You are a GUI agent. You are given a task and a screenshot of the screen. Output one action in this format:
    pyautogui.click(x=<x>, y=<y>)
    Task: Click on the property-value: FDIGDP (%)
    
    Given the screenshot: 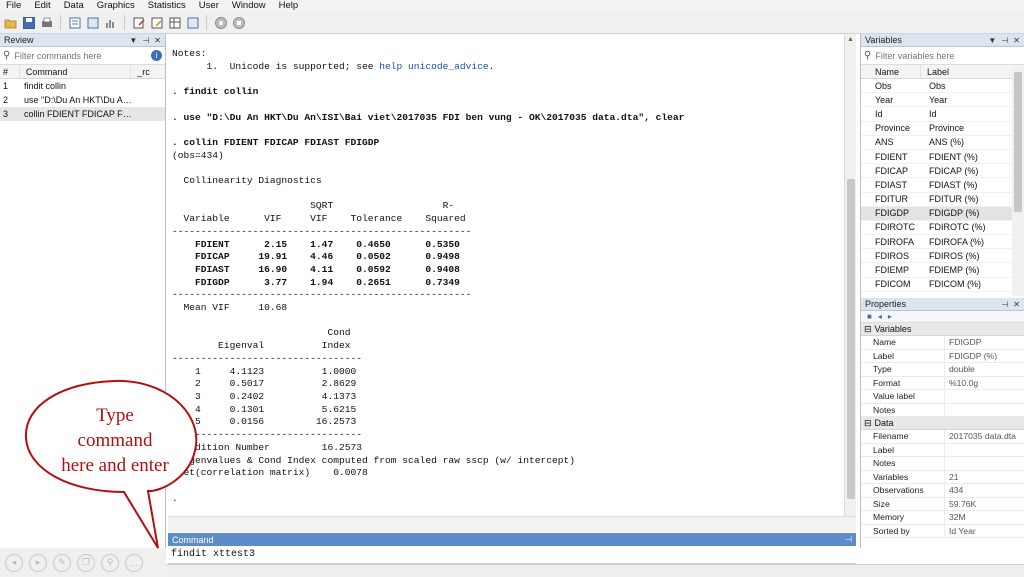 What is the action you would take?
    pyautogui.click(x=971, y=356)
    